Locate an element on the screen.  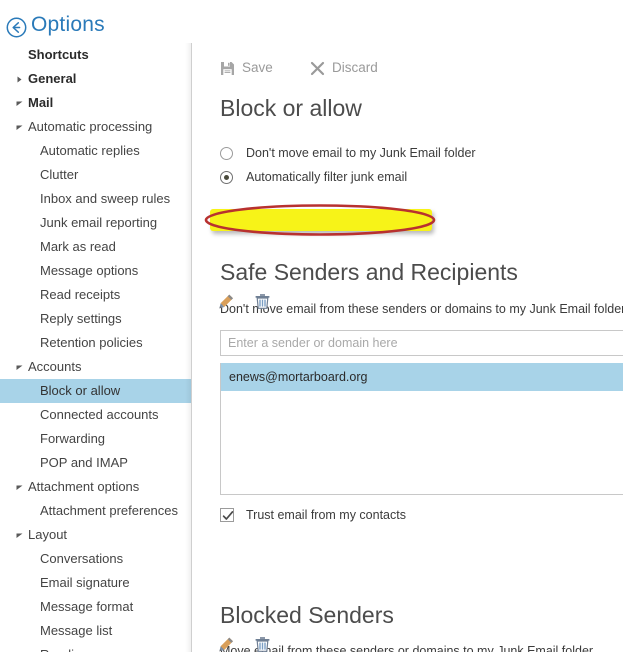
page-header: Options is located at coordinates (311, 21).